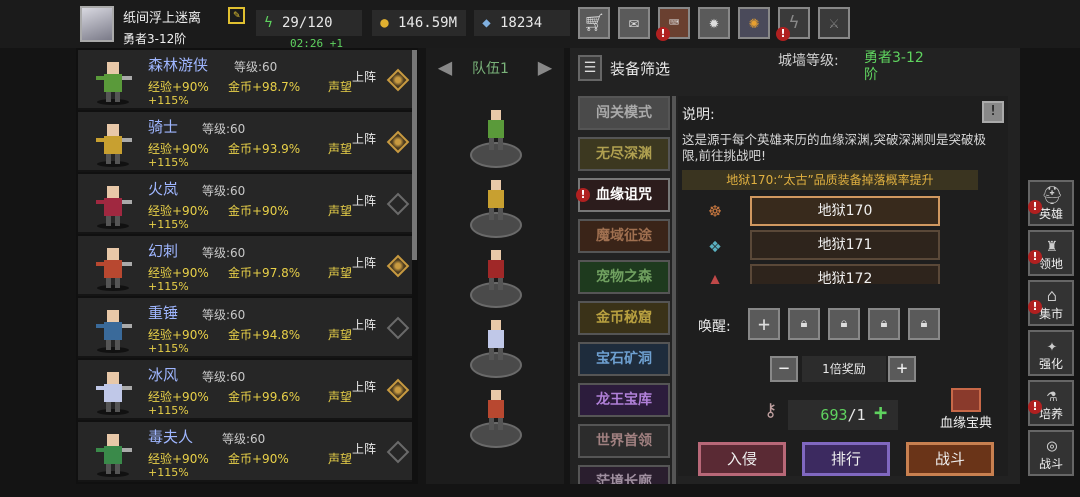  What do you see at coordinates (624, 277) in the screenshot?
I see `mode-button: 宠物之森` at bounding box center [624, 277].